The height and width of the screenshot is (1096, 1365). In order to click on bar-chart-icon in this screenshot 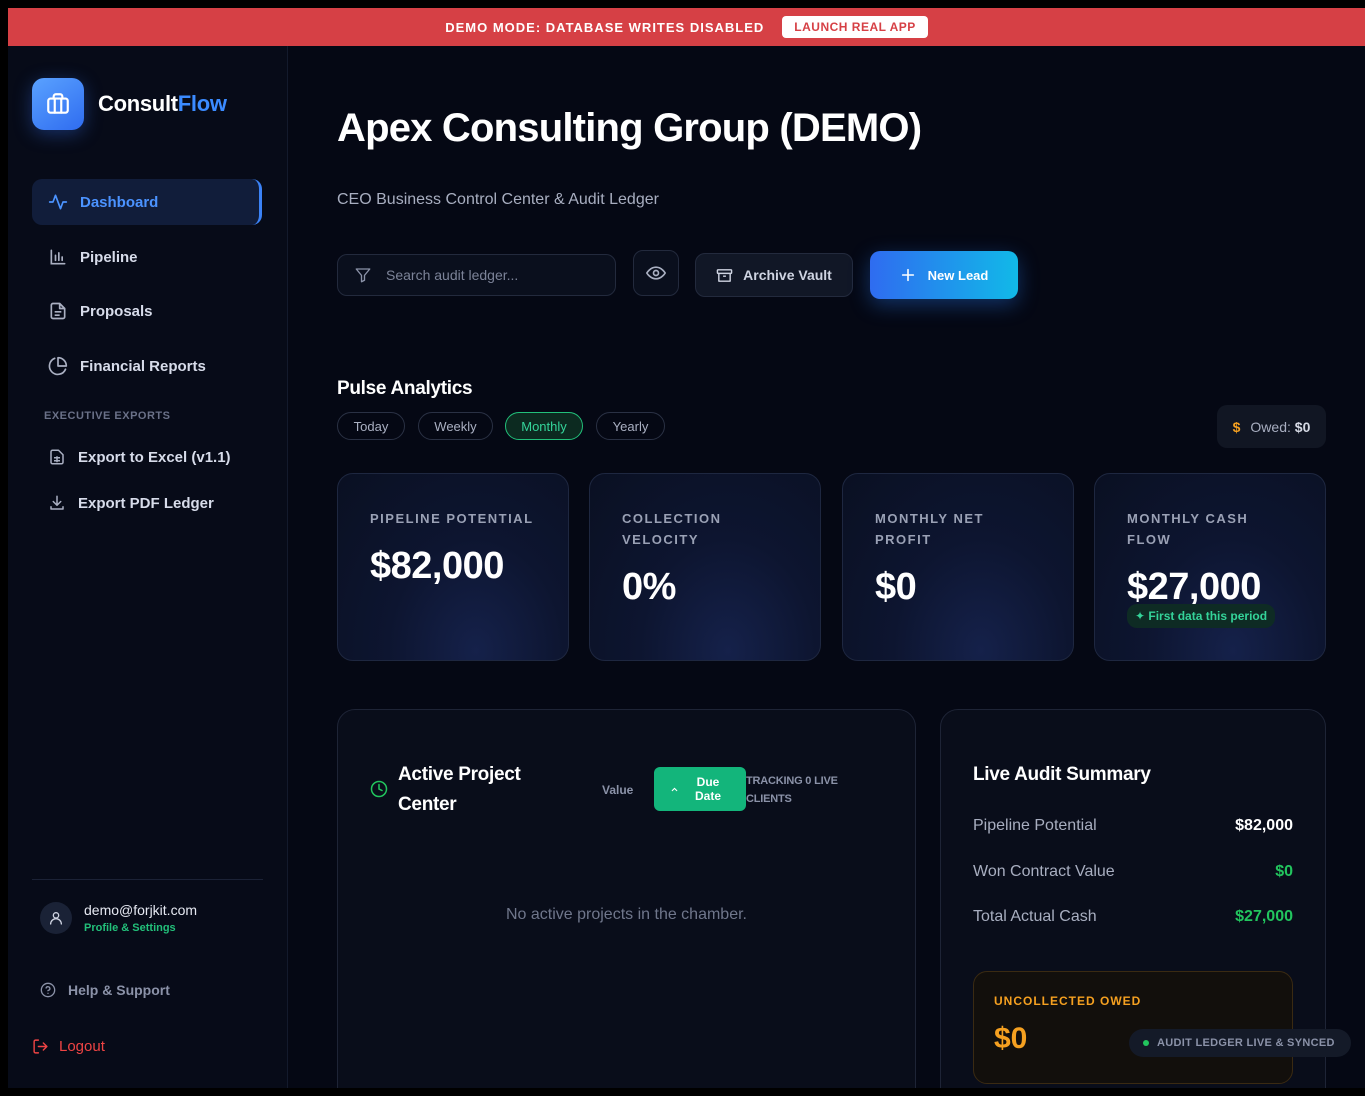, I will do `click(58, 257)`.